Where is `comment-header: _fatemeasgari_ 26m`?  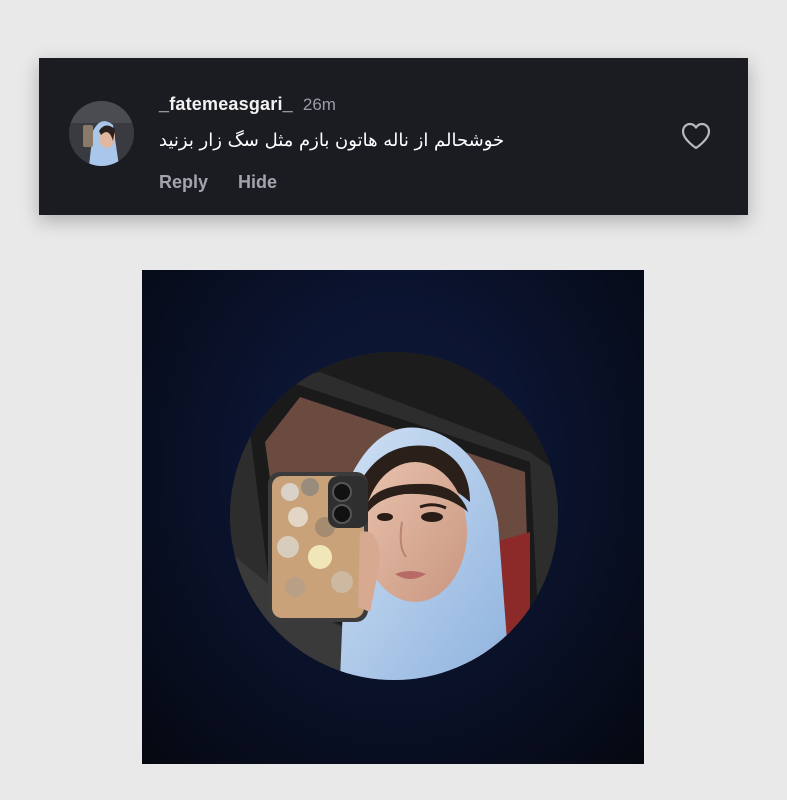
comment-header: _fatemeasgari_ 26m is located at coordinates (247, 104).